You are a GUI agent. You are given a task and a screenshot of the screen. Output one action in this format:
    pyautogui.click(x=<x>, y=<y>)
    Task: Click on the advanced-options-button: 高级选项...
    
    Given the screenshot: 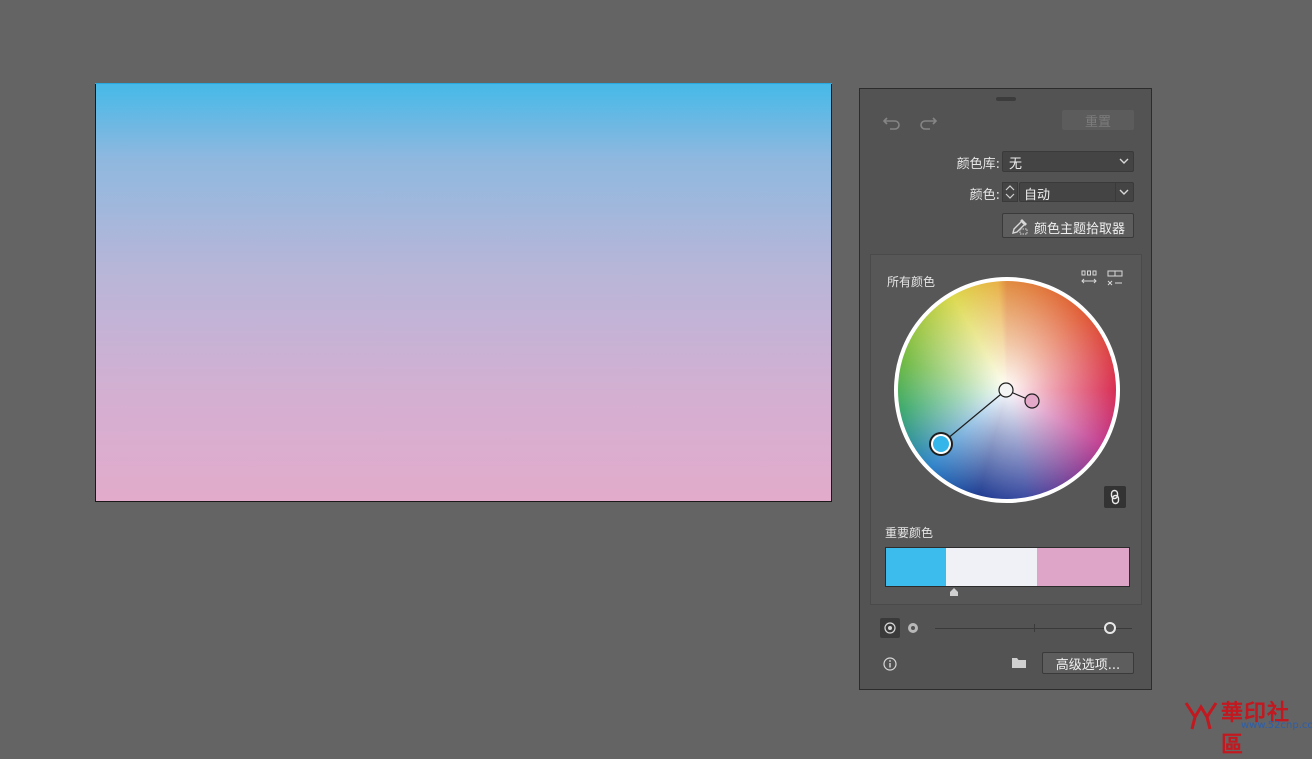 What is the action you would take?
    pyautogui.click(x=1088, y=663)
    